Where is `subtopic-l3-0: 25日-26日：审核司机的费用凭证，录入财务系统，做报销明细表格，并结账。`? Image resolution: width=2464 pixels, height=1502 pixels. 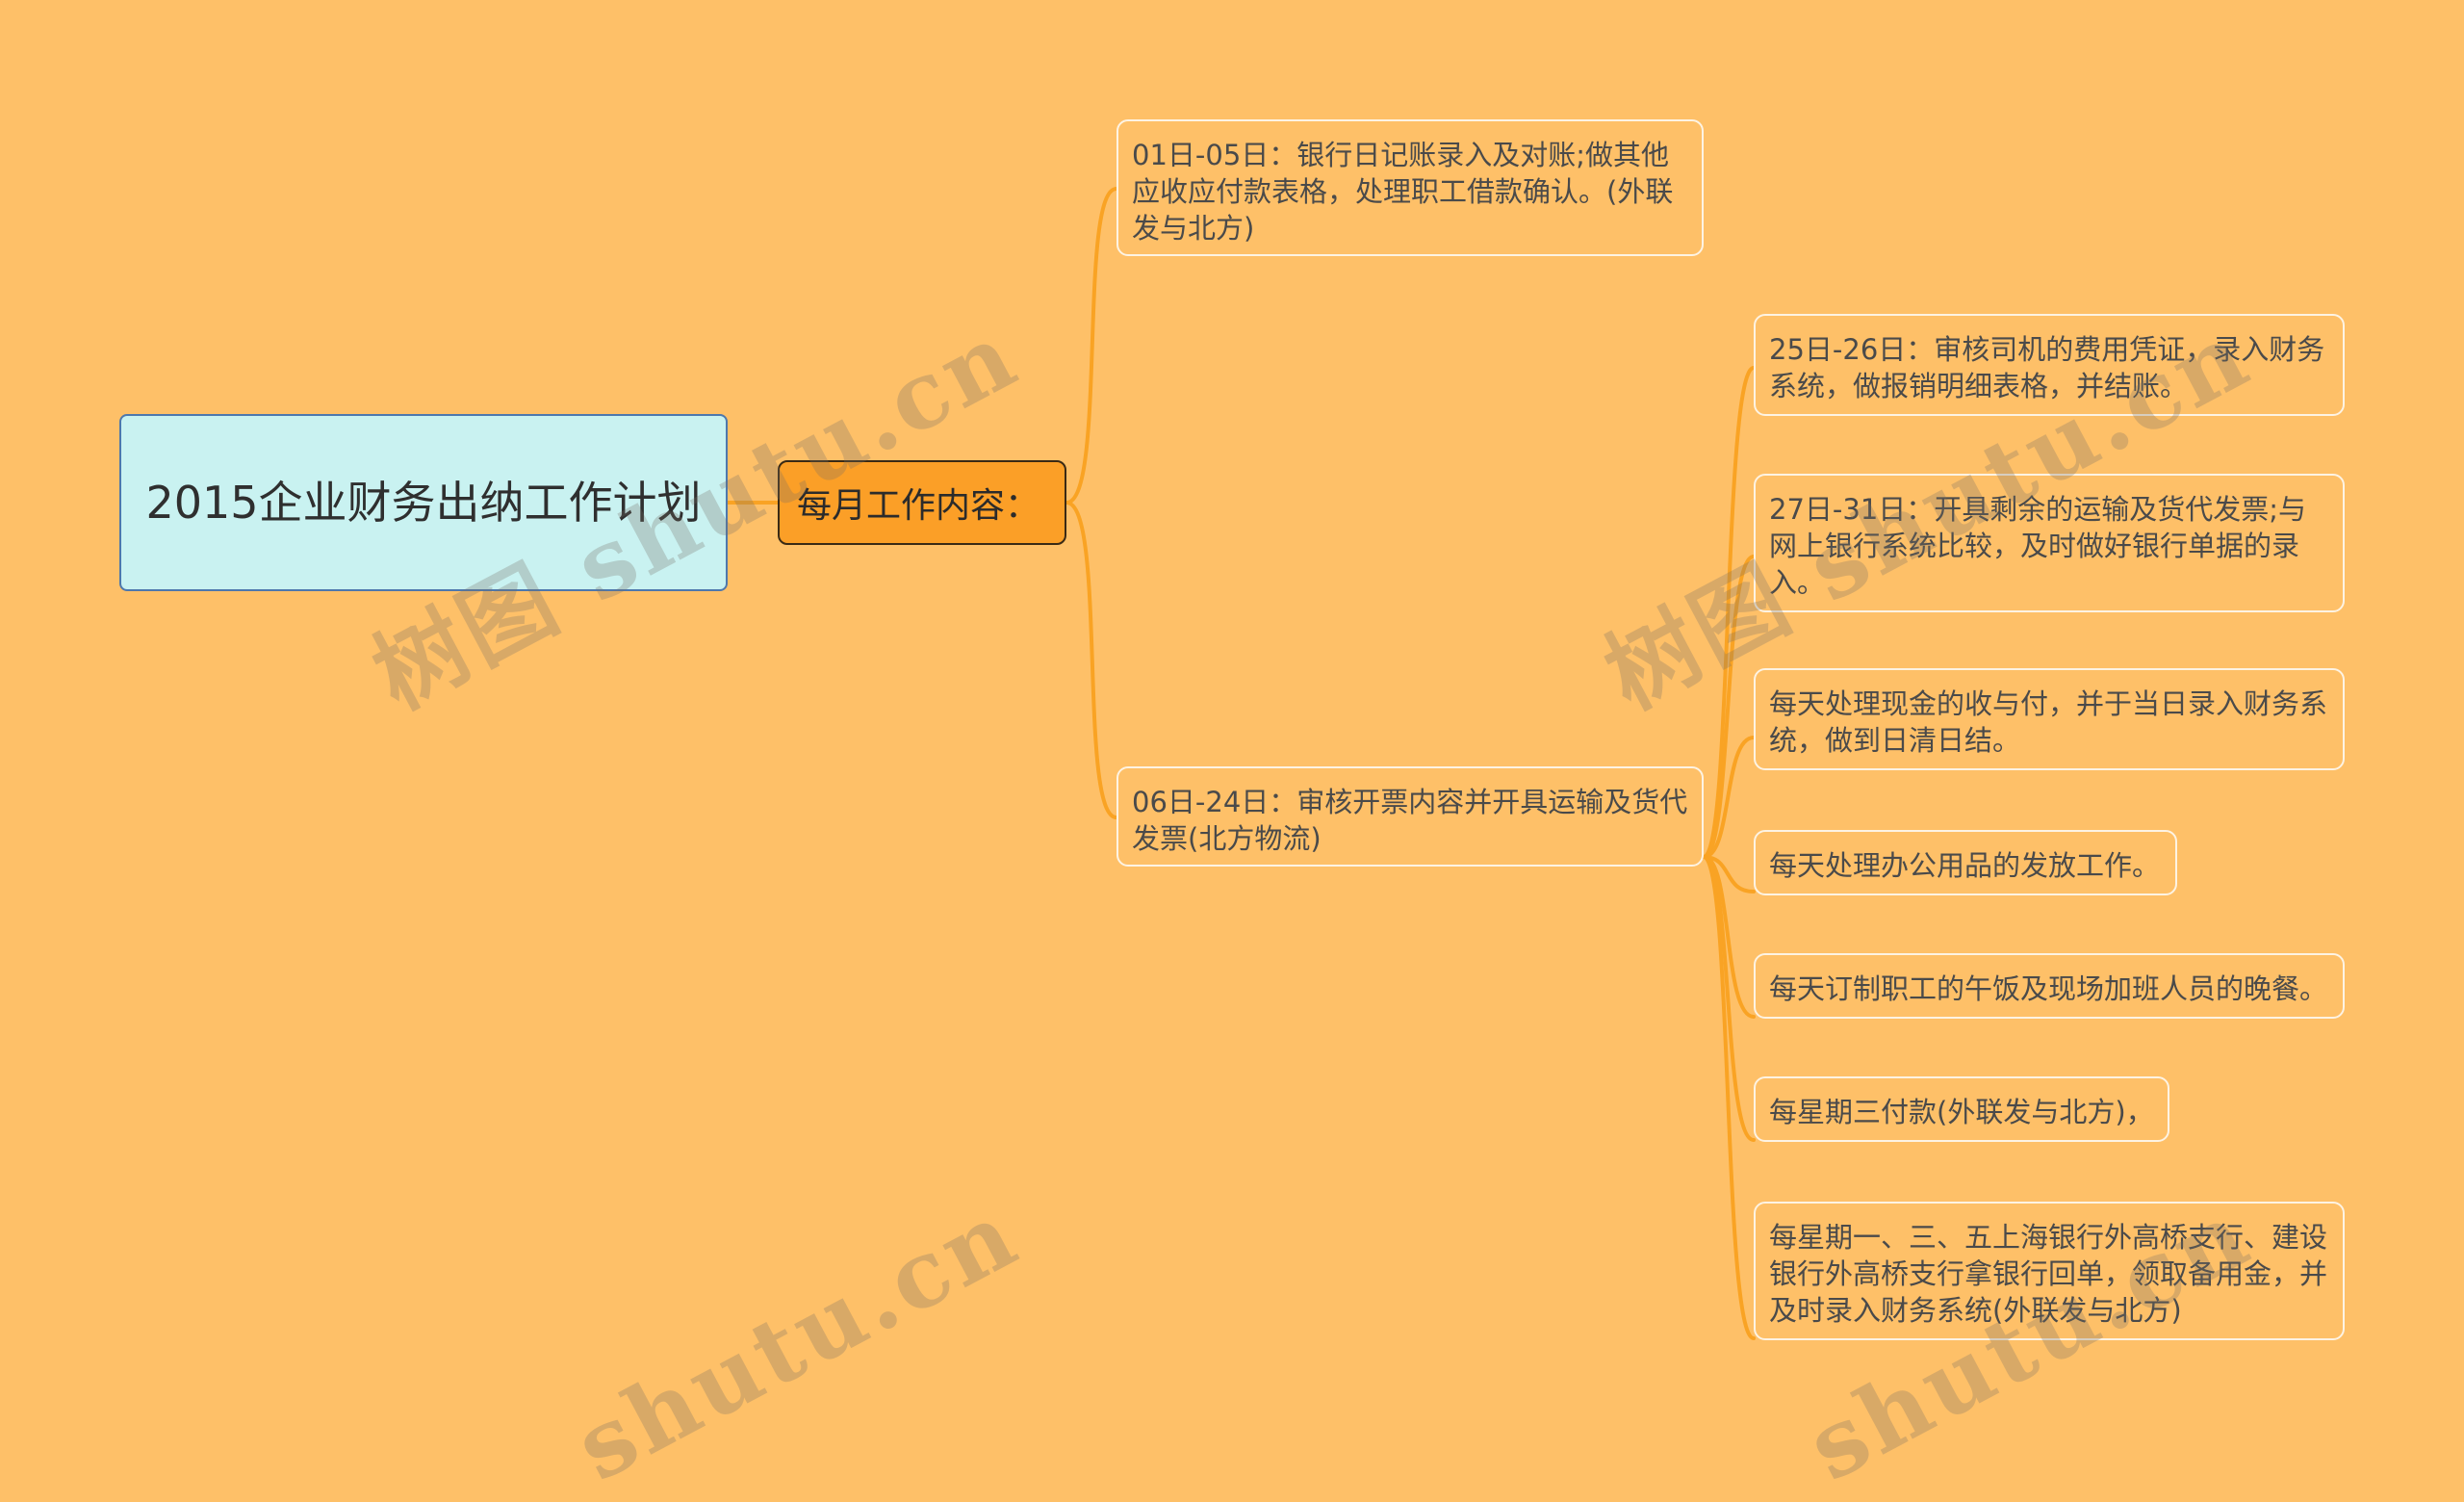 subtopic-l3-0: 25日-26日：审核司机的费用凭证，录入财务系统，做报销明细表格，并结账。 is located at coordinates (2049, 365).